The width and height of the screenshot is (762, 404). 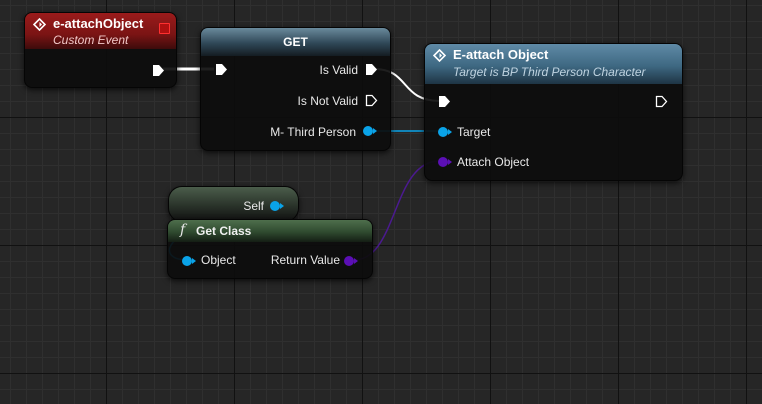 What do you see at coordinates (305, 260) in the screenshot?
I see `return-value-label: Return Value` at bounding box center [305, 260].